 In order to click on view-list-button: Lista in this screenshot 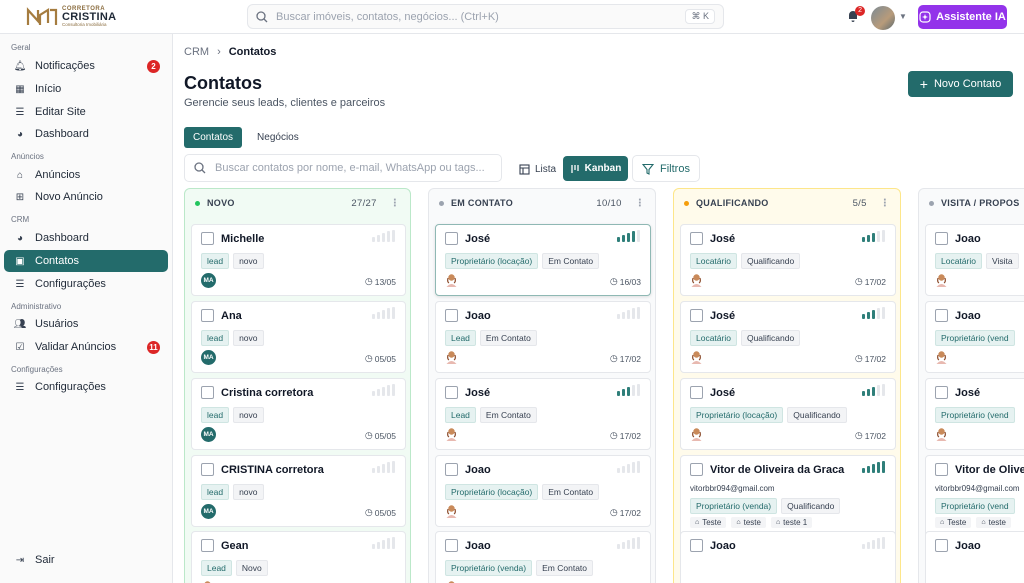, I will do `click(537, 169)`.